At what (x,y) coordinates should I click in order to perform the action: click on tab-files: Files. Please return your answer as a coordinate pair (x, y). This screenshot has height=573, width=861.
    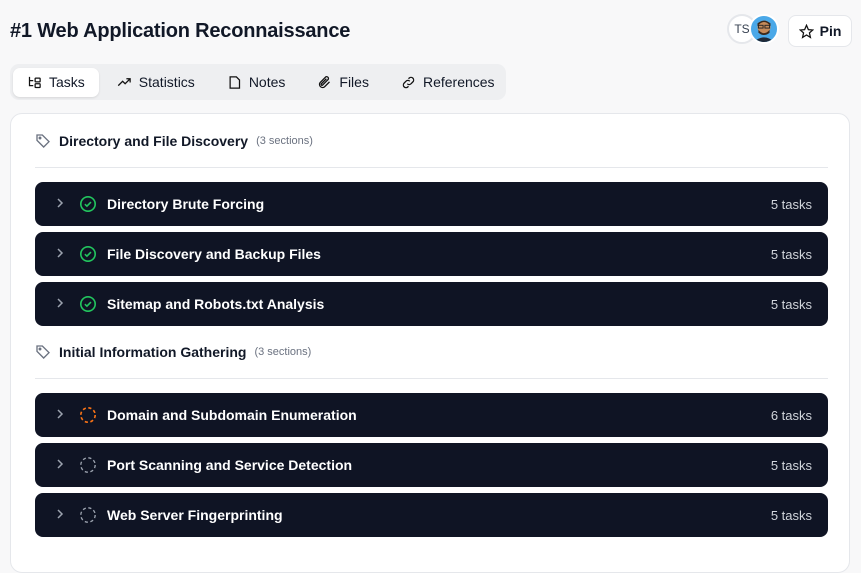
    Looking at the image, I should click on (343, 82).